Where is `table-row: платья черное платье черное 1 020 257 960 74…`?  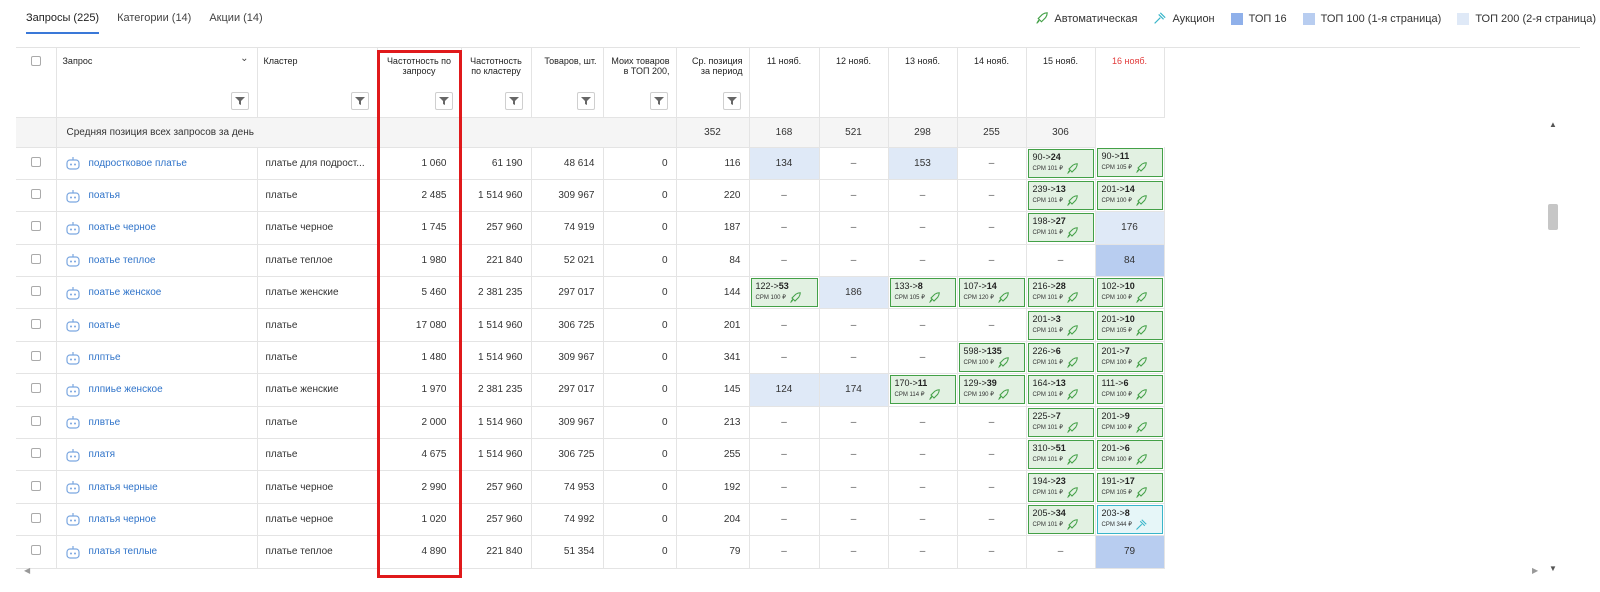
table-row: платья черное платье черное 1 020 257 960 74… is located at coordinates (590, 520).